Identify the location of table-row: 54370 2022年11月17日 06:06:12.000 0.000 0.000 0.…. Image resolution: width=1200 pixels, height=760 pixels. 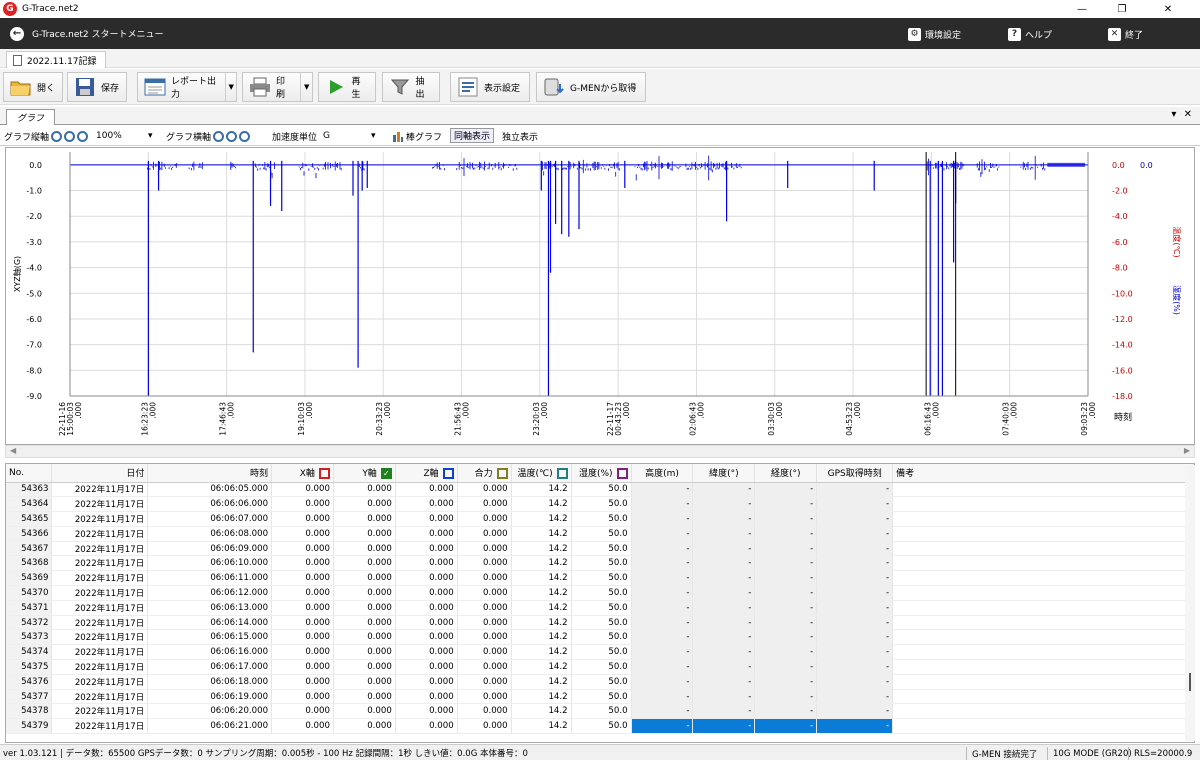
(600, 593).